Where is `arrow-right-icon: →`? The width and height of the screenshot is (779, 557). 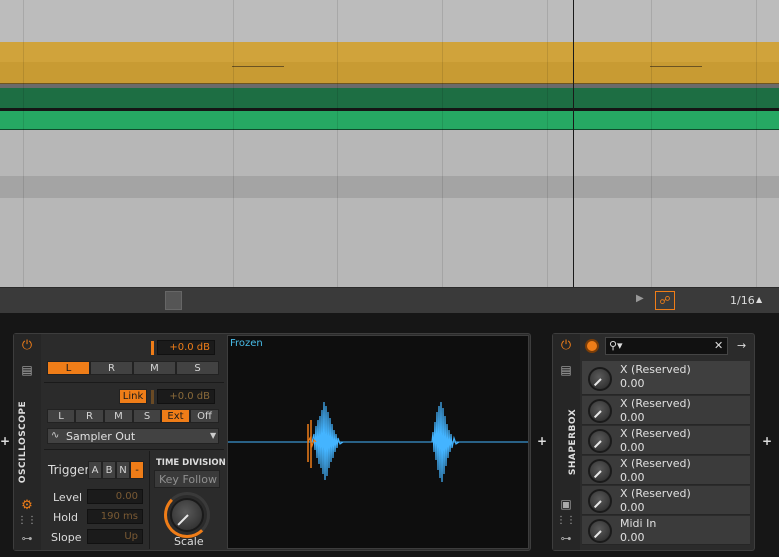
arrow-right-icon: → is located at coordinates (741, 345).